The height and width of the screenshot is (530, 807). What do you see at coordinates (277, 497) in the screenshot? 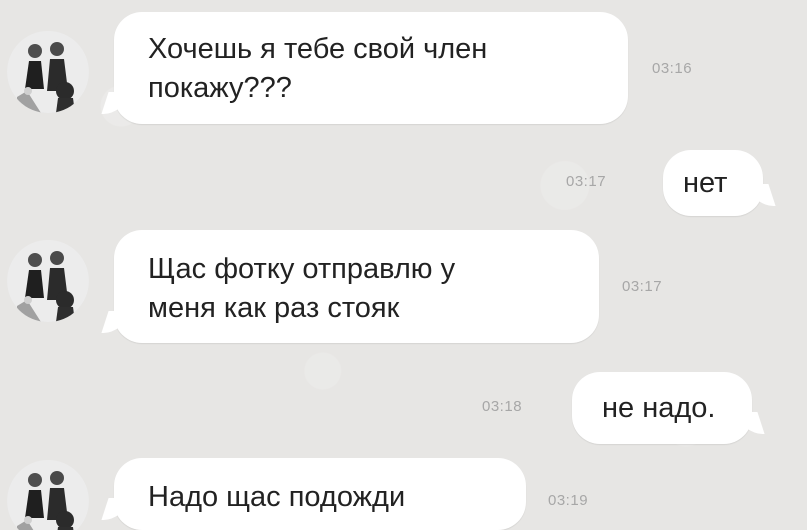
I see `message-text: Надо щас подожди` at bounding box center [277, 497].